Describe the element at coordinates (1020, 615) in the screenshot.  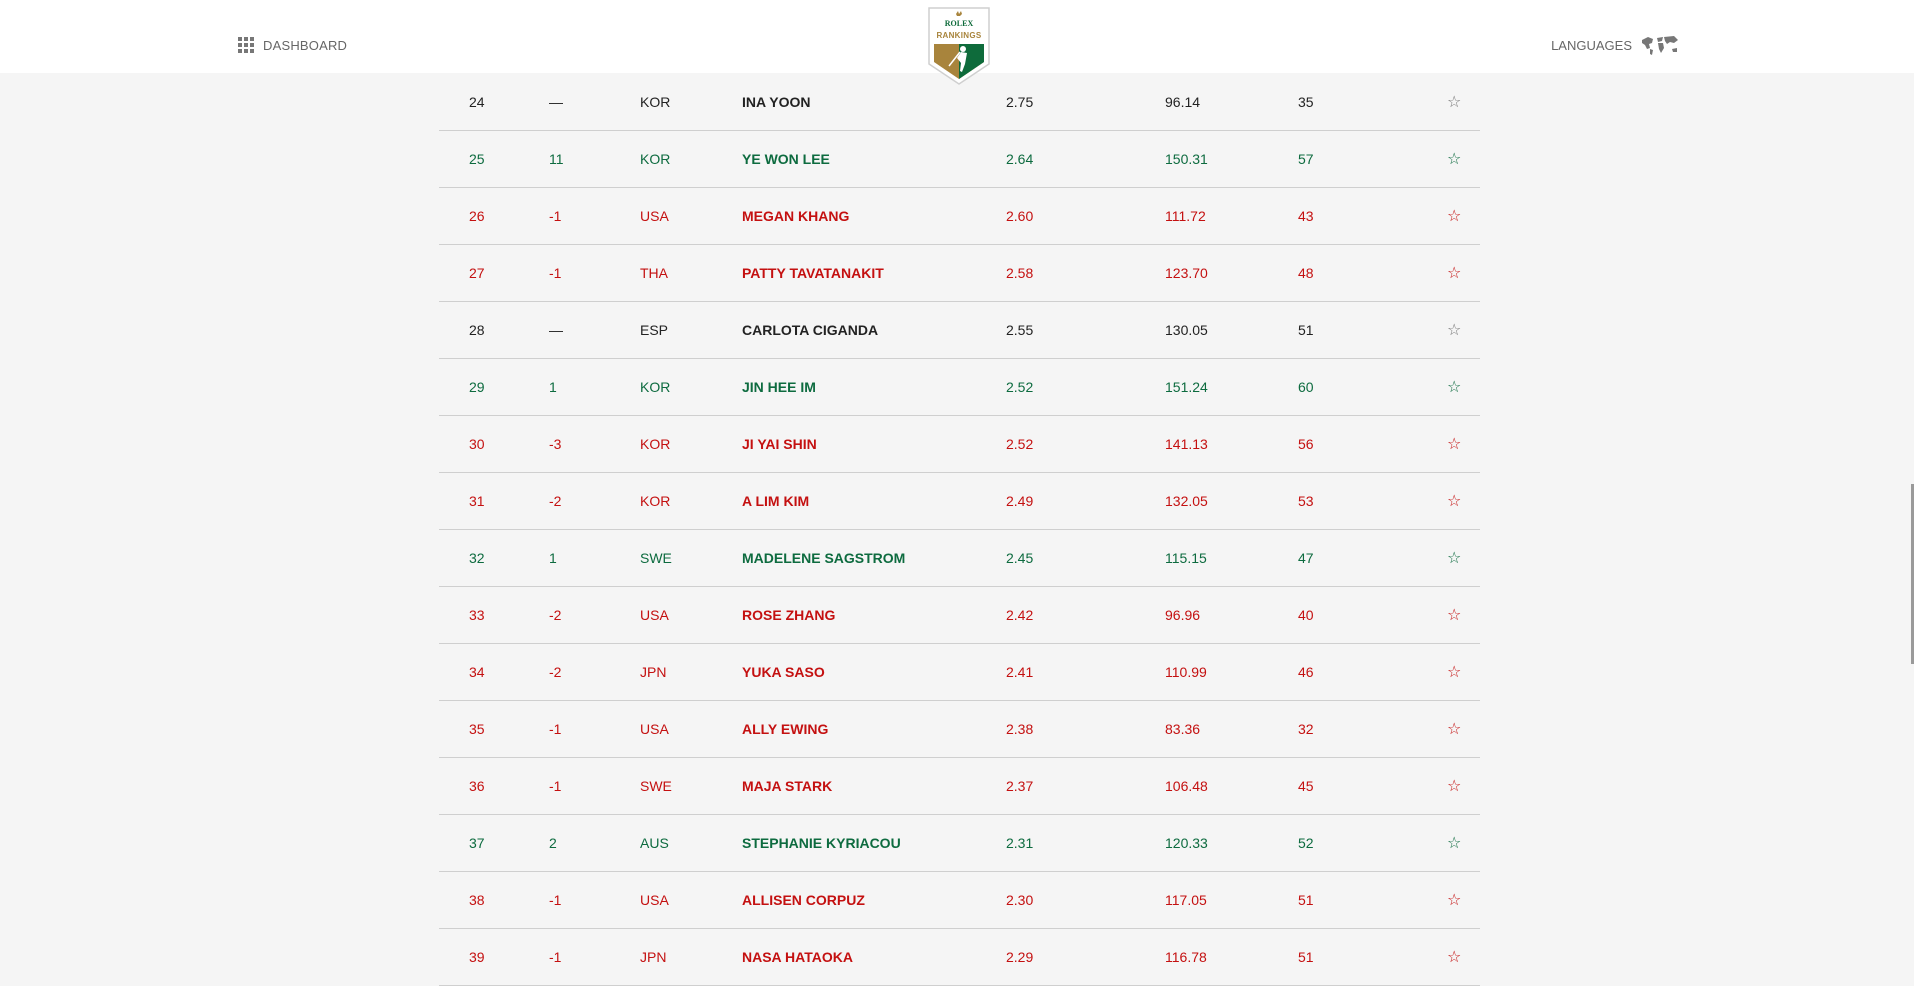
I see `average-points-cell: 2.42` at that location.